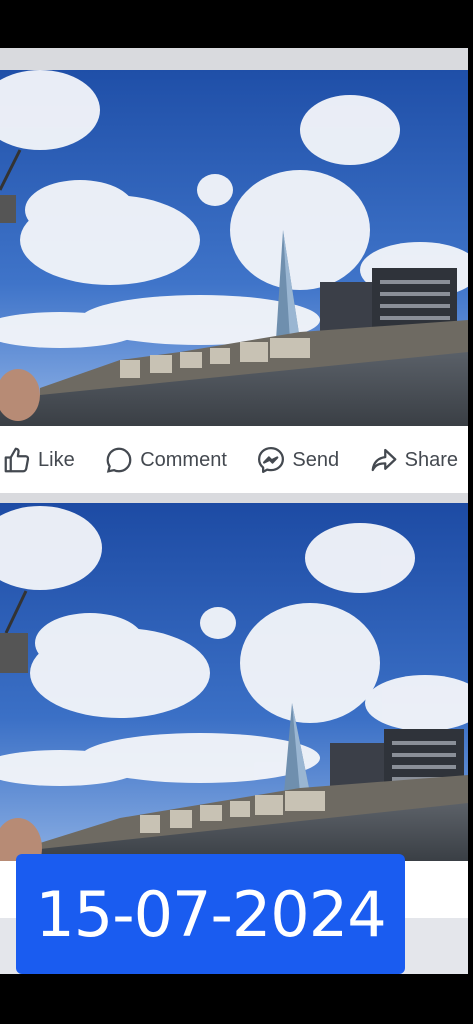 The height and width of the screenshot is (1024, 473). Describe the element at coordinates (17, 460) in the screenshot. I see `thumbs-up-icon` at that location.